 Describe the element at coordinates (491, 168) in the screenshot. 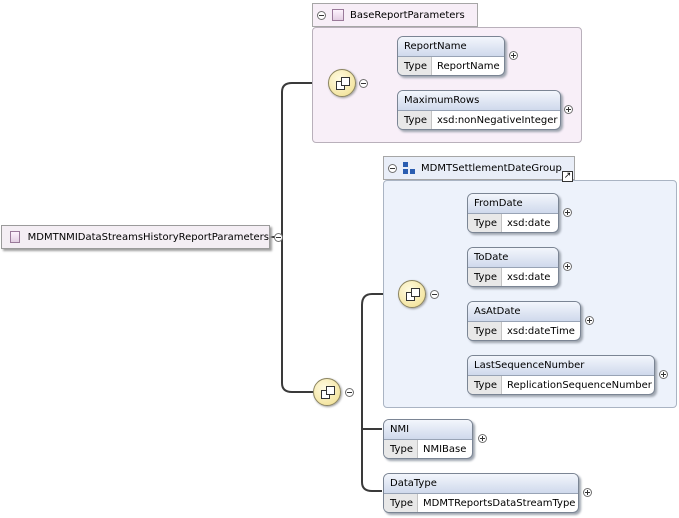

I see `settlement-date-group-title: MDMTSettlementDateGroup` at that location.